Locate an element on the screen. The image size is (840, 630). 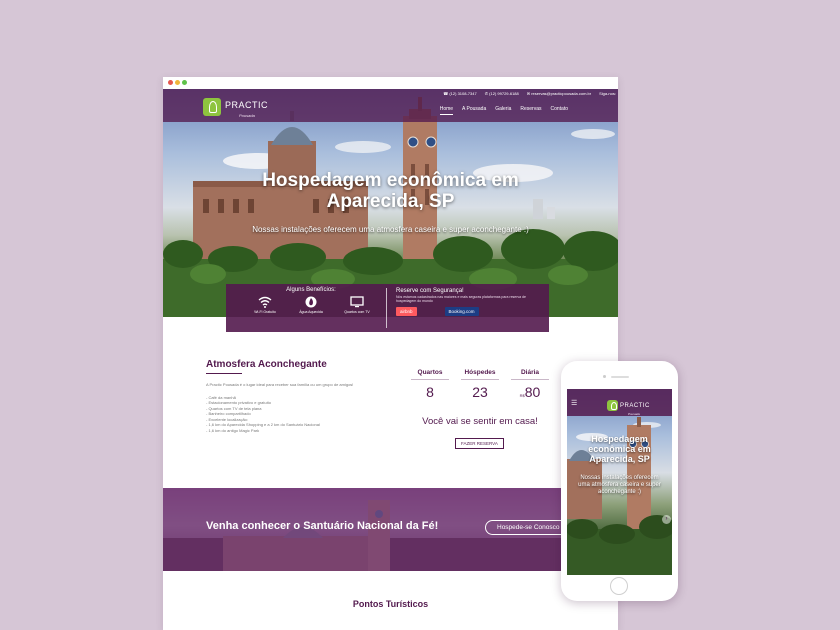
benefit-hot-water: Água Aquecida is located at coordinates (311, 305).